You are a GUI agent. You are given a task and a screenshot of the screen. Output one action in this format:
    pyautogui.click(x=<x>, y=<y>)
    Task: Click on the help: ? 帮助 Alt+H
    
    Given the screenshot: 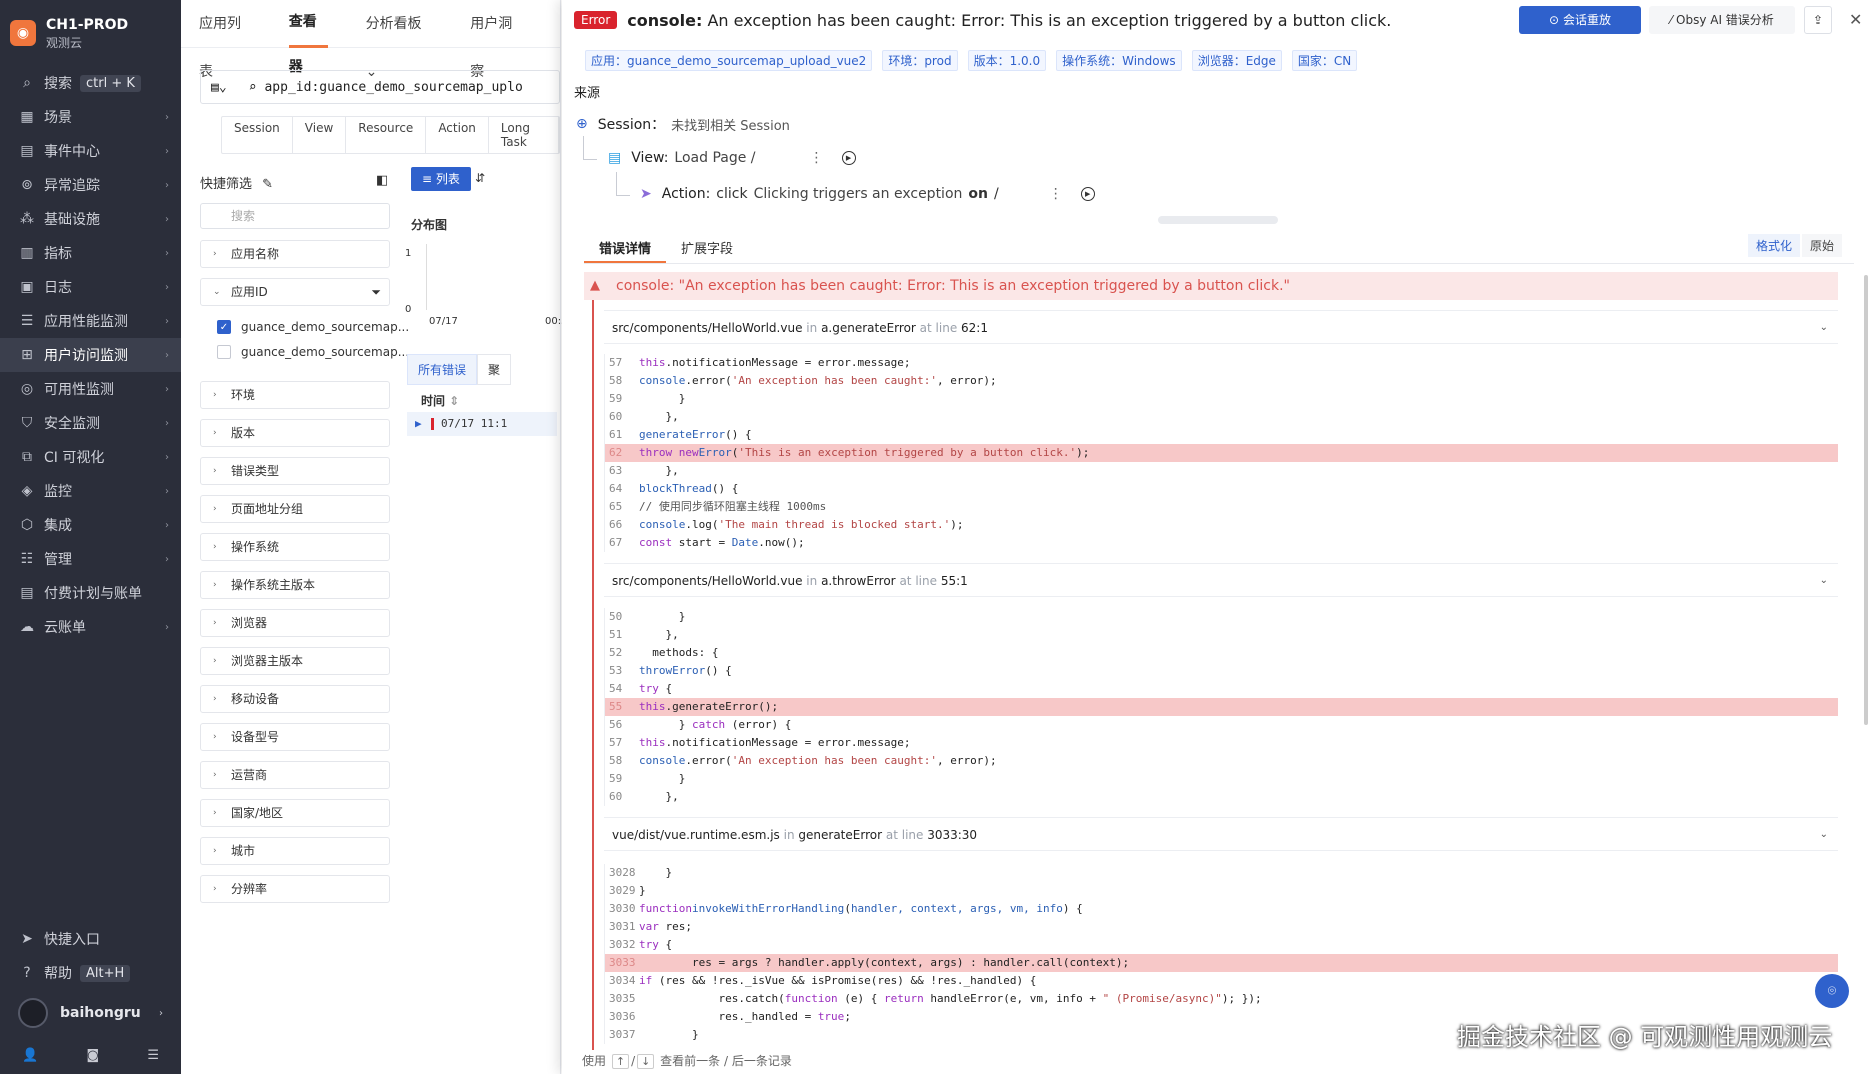 What is the action you would take?
    pyautogui.click(x=90, y=973)
    